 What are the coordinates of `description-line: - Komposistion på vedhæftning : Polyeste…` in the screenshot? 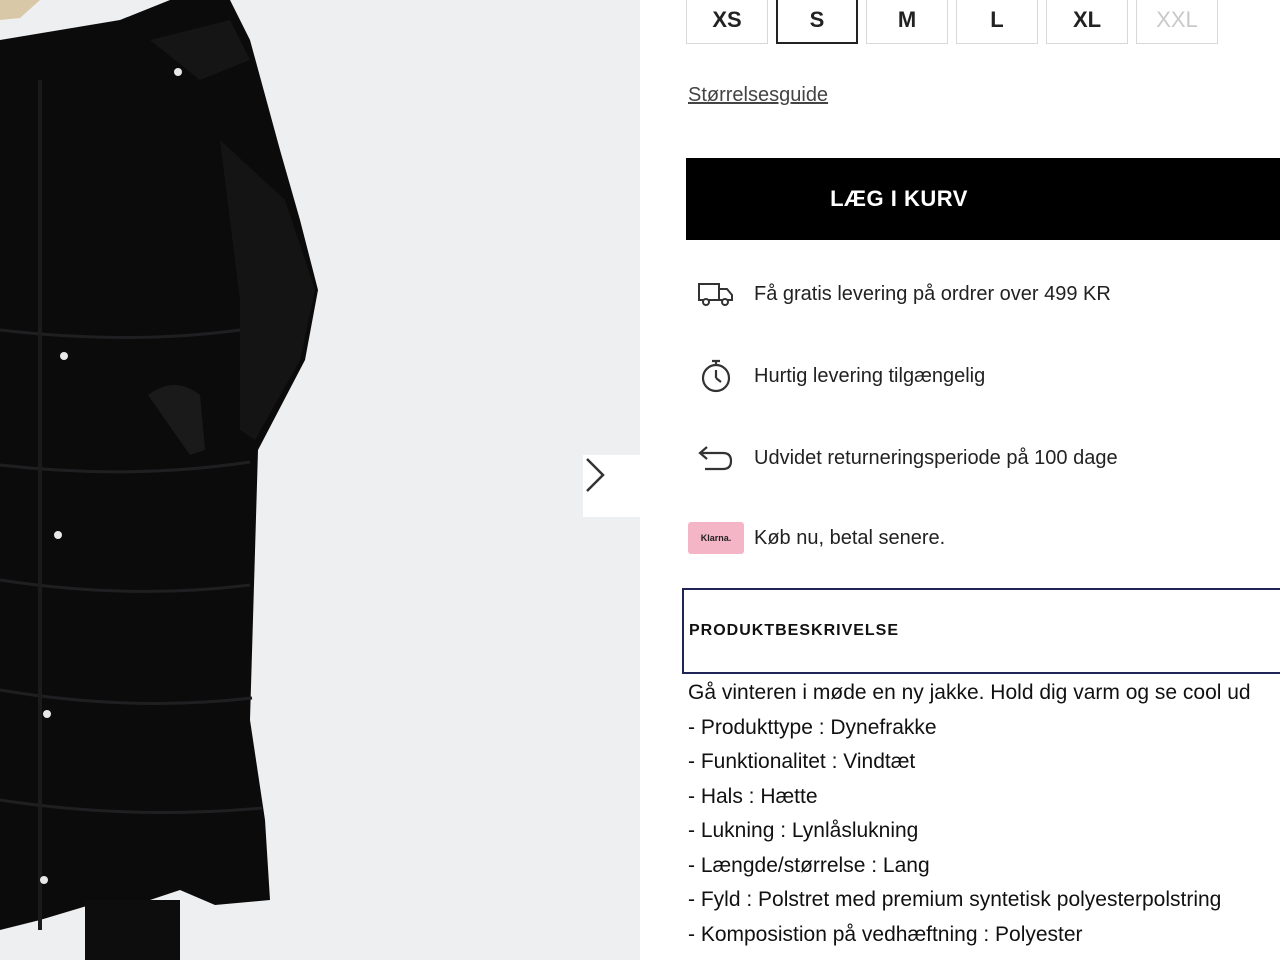 It's located at (885, 934).